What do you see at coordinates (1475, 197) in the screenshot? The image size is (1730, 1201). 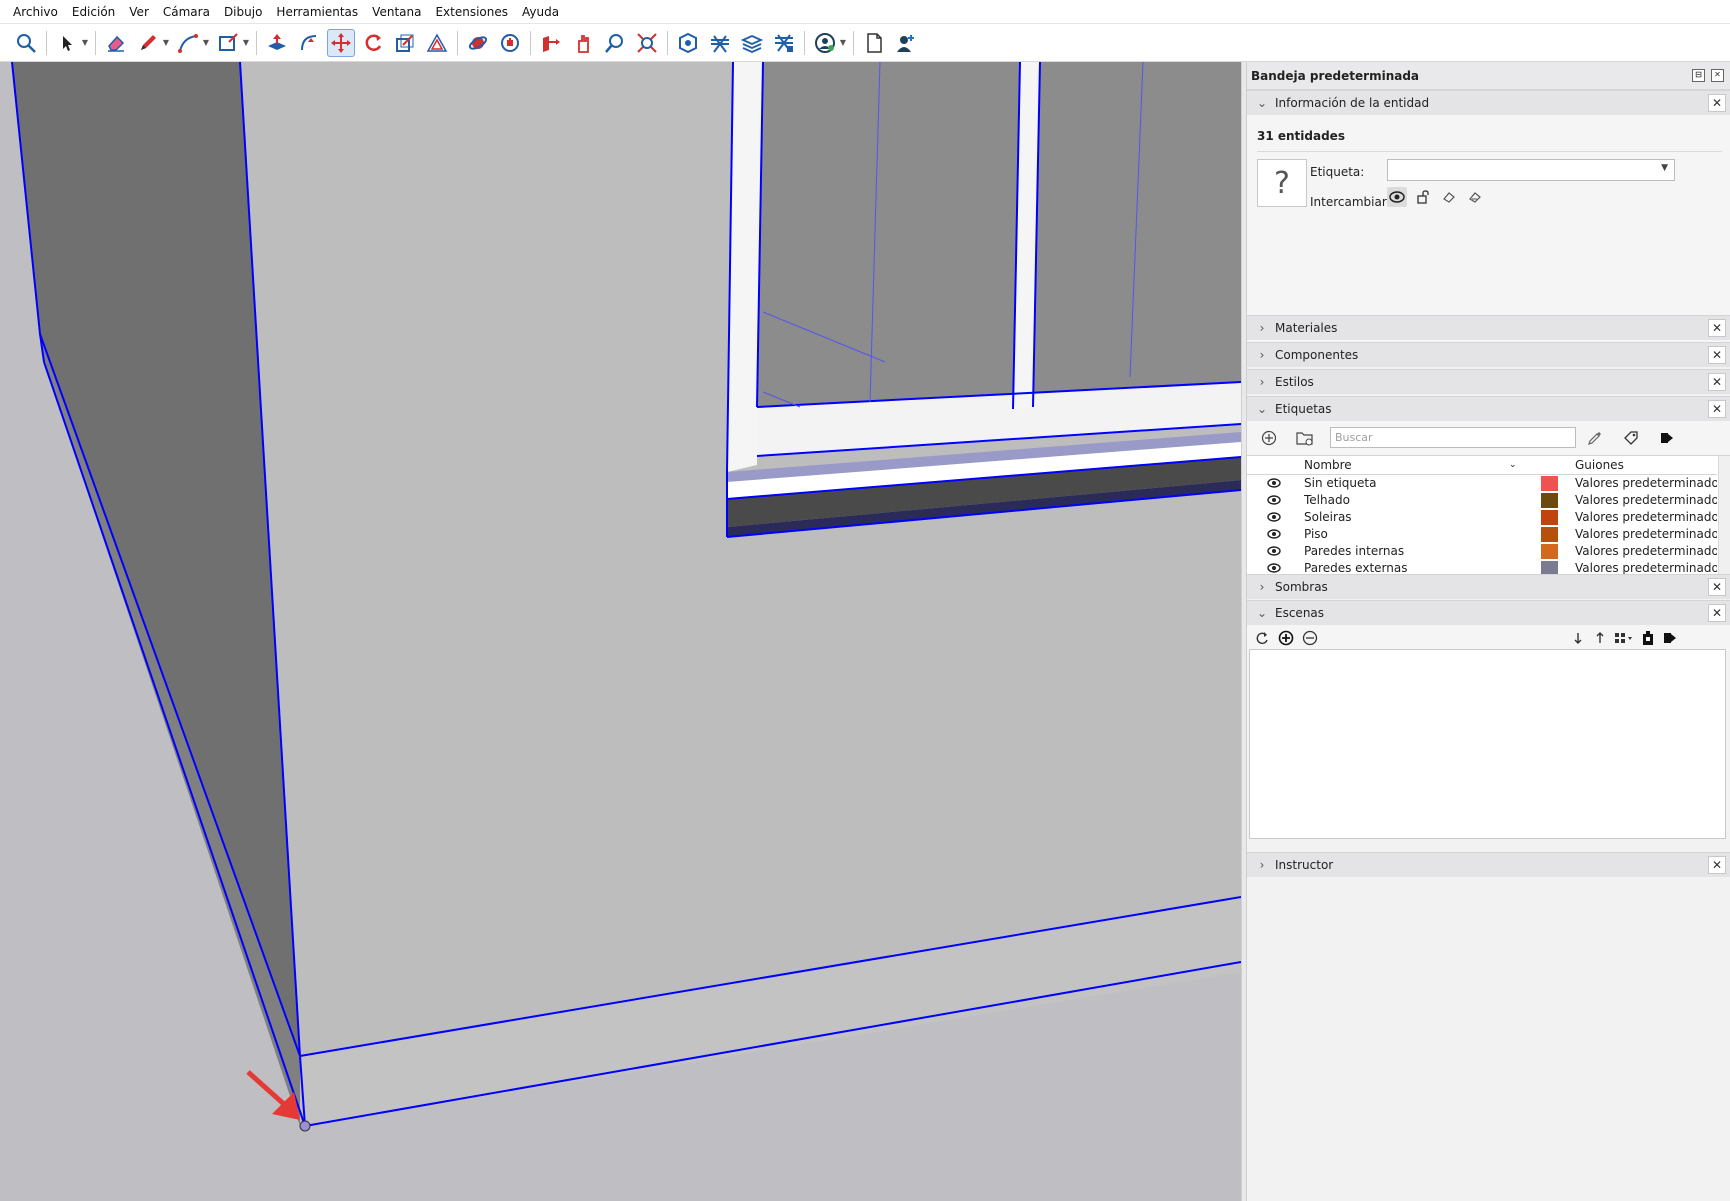 I see `cast-shadow-icon` at bounding box center [1475, 197].